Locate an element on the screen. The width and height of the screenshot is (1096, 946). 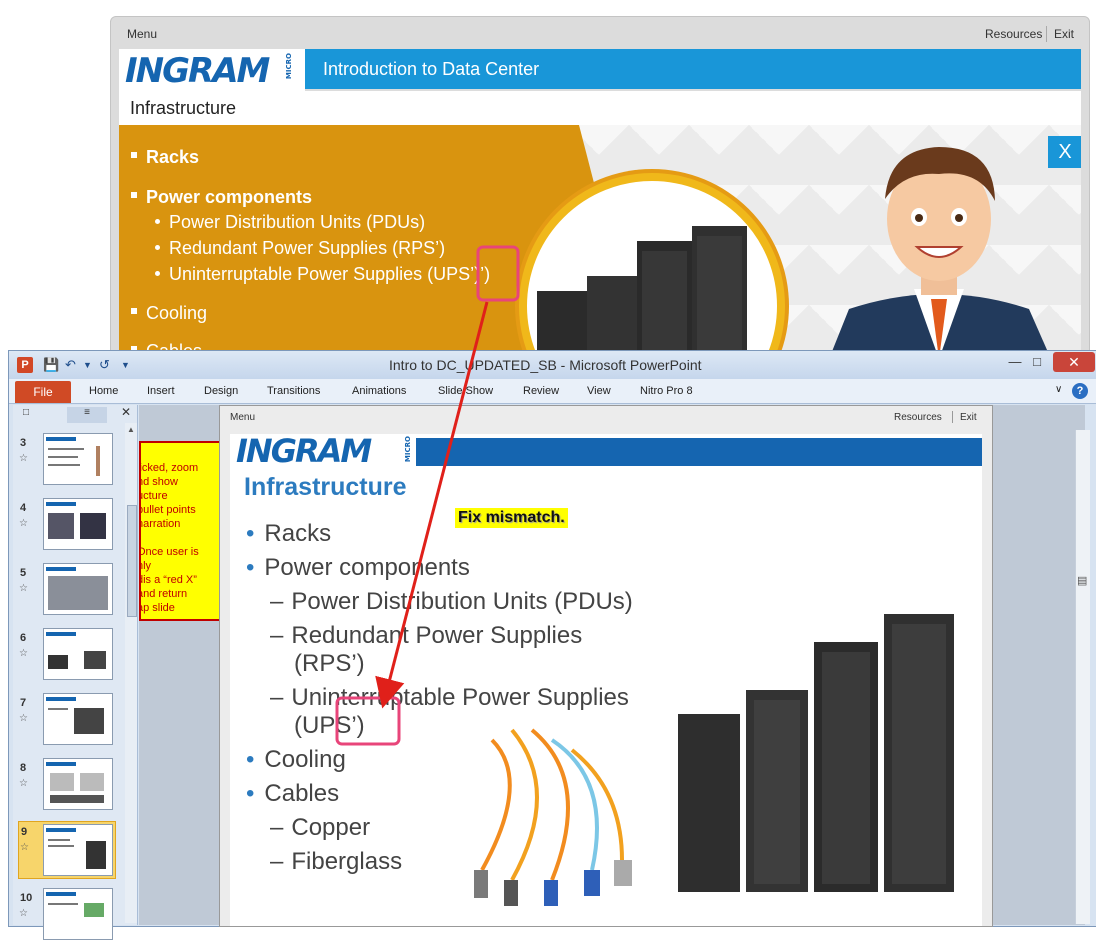
scroll-up-icon: ▲ is located at coordinates (131, 429).